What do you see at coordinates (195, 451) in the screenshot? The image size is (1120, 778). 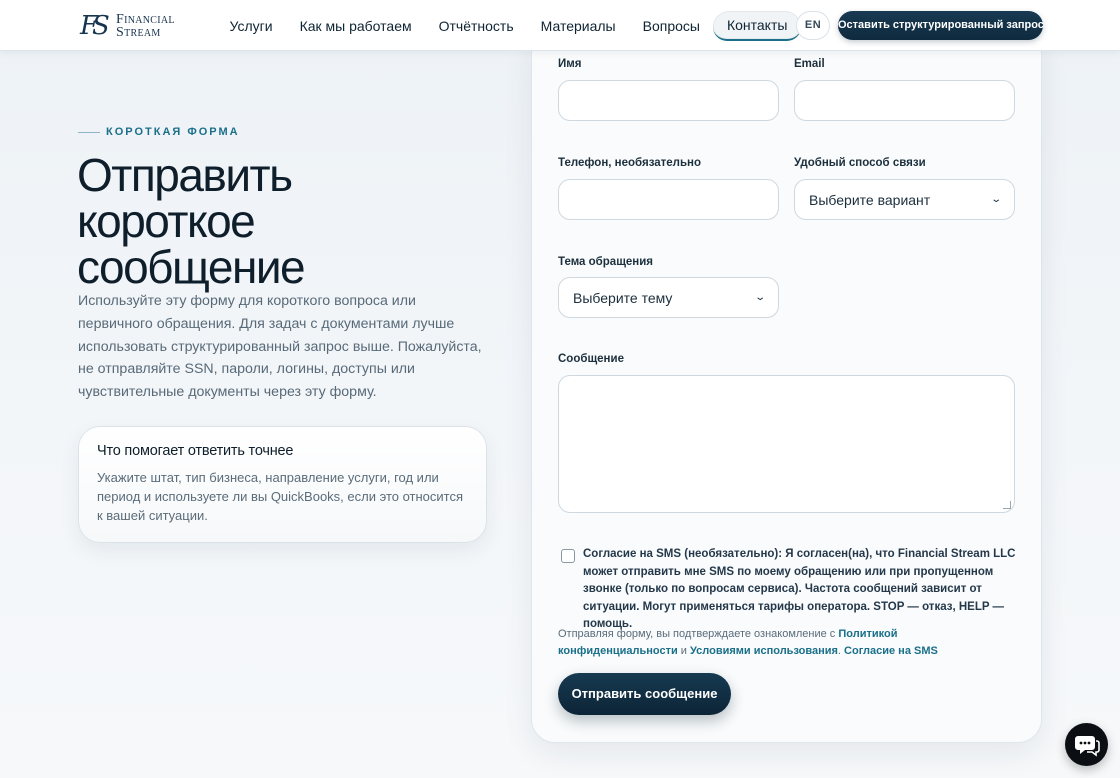 I see `tip-title: Что помогает ответить точнее` at bounding box center [195, 451].